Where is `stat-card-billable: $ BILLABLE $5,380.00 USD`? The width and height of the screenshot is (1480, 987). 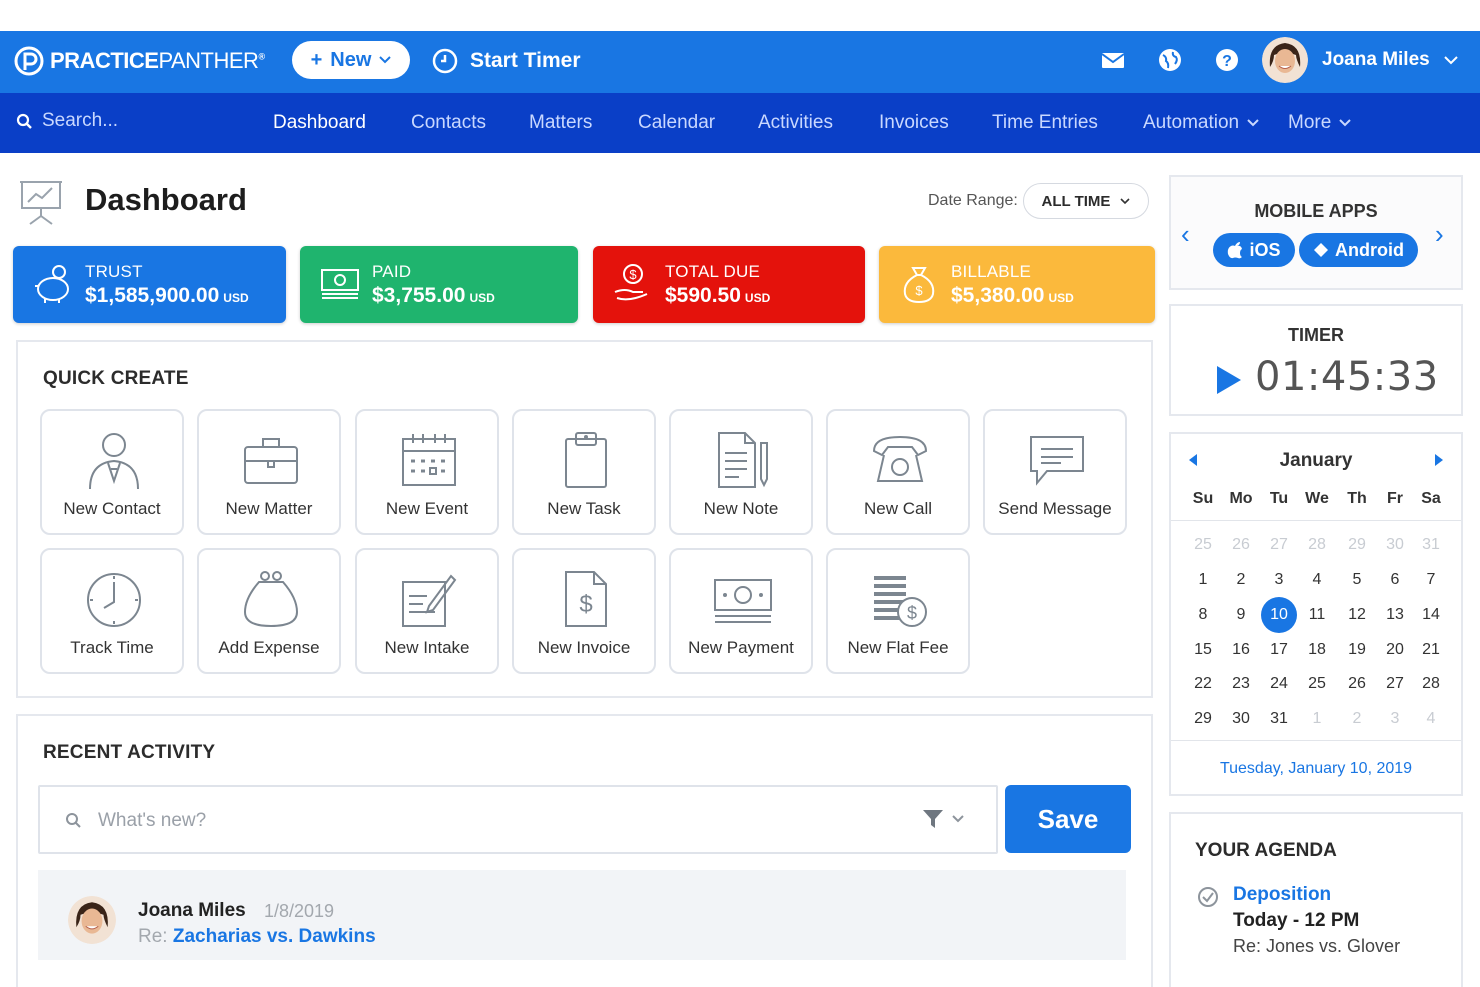
stat-card-billable: $ BILLABLE $5,380.00 USD is located at coordinates (1017, 284).